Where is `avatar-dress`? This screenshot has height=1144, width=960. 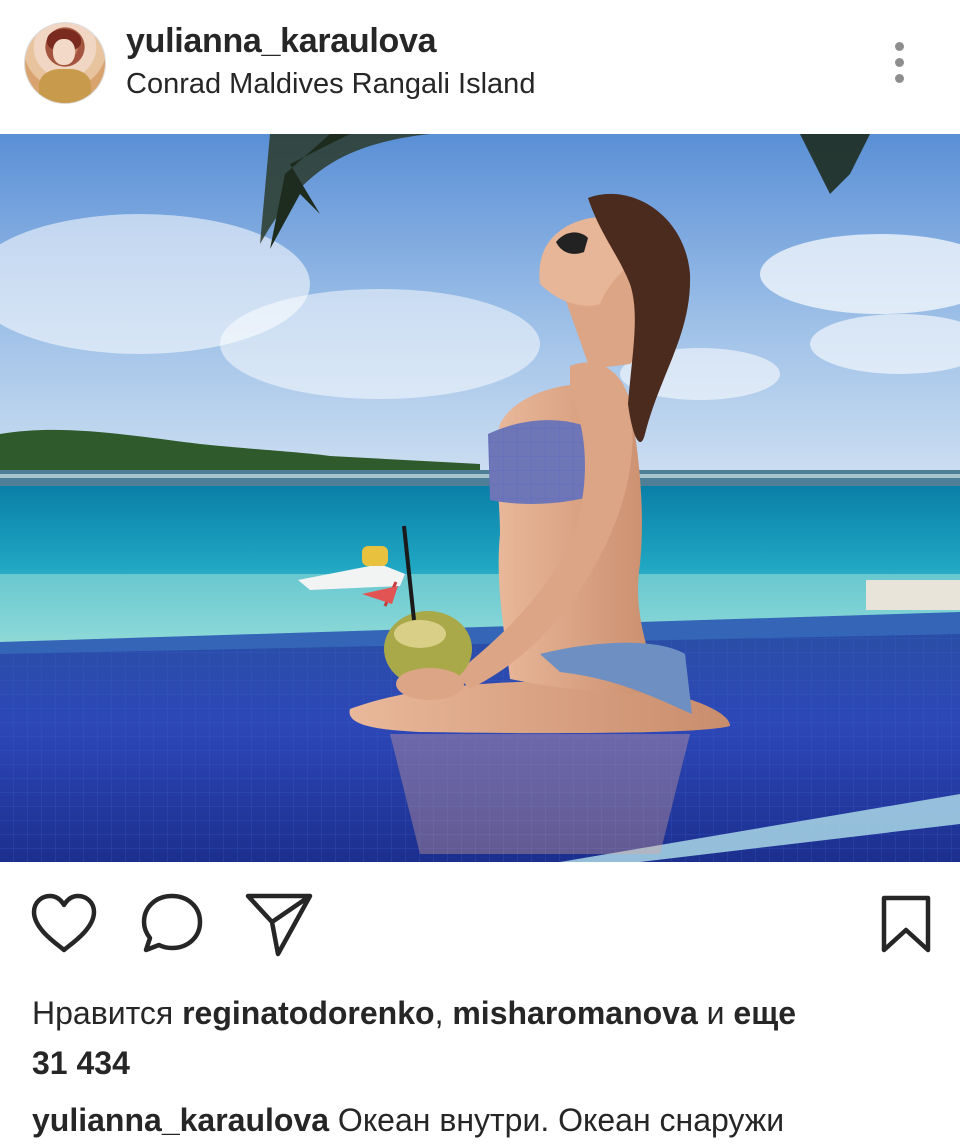 avatar-dress is located at coordinates (65, 86).